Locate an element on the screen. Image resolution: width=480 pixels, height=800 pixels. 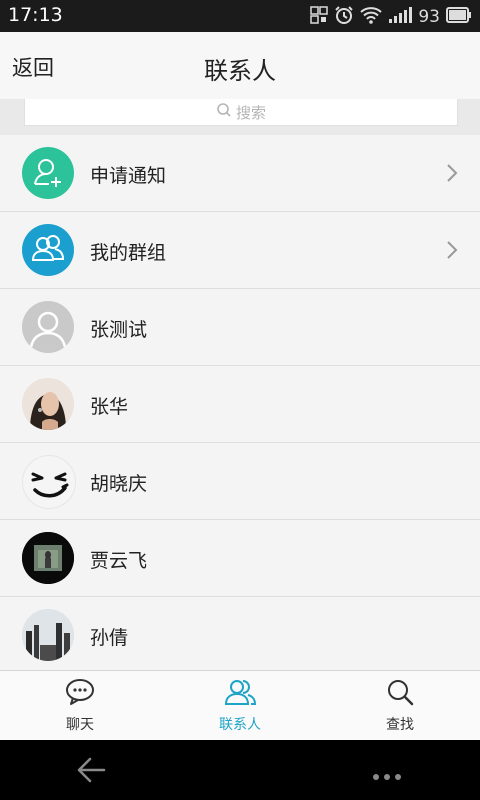
list-item-label: 我的群组 is located at coordinates (128, 253).